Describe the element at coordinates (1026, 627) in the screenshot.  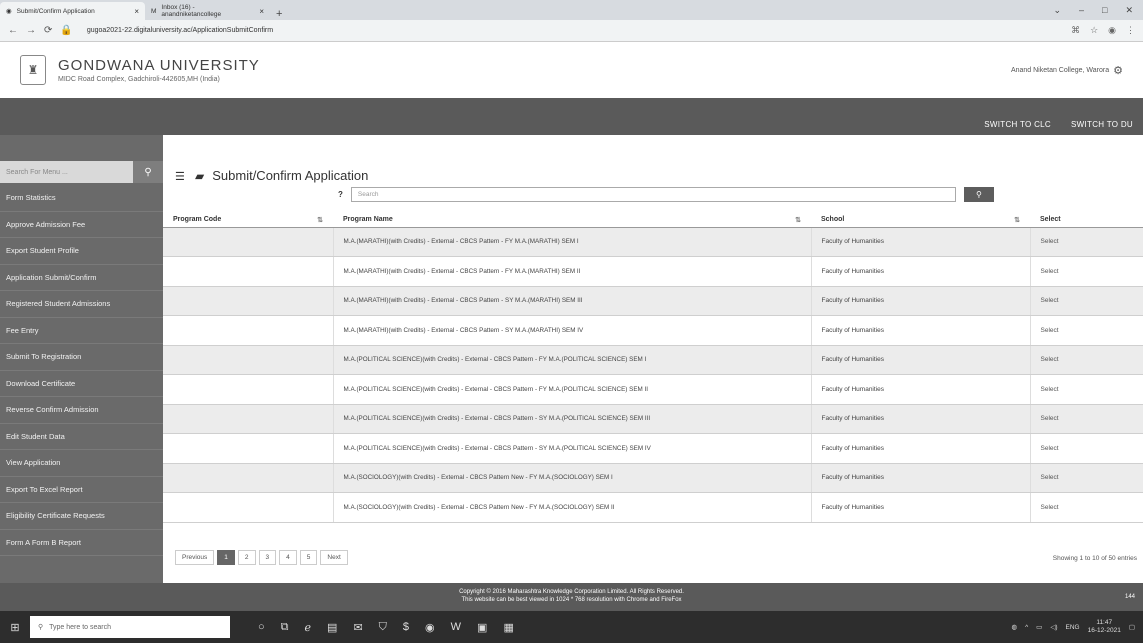
I see `chevron-up-icon: ^` at that location.